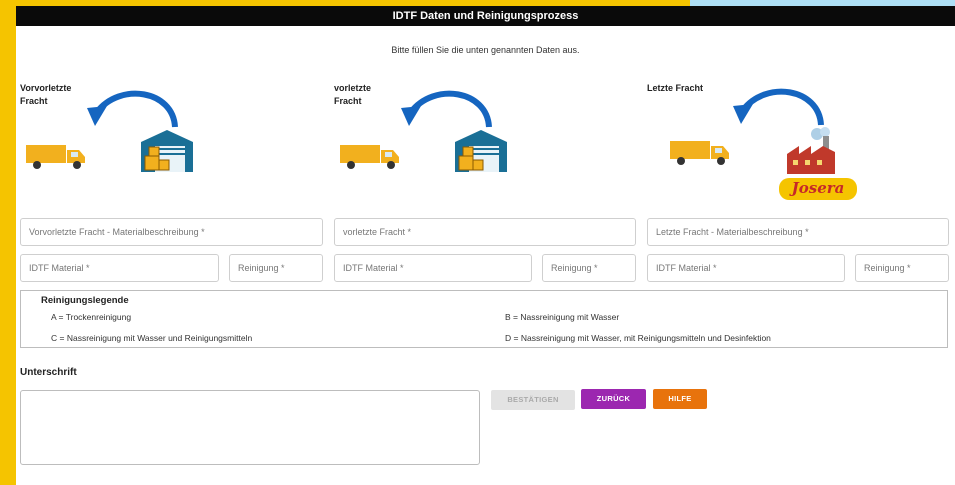 This screenshot has width=955, height=485. What do you see at coordinates (811, 150) in the screenshot?
I see `factory-icon` at bounding box center [811, 150].